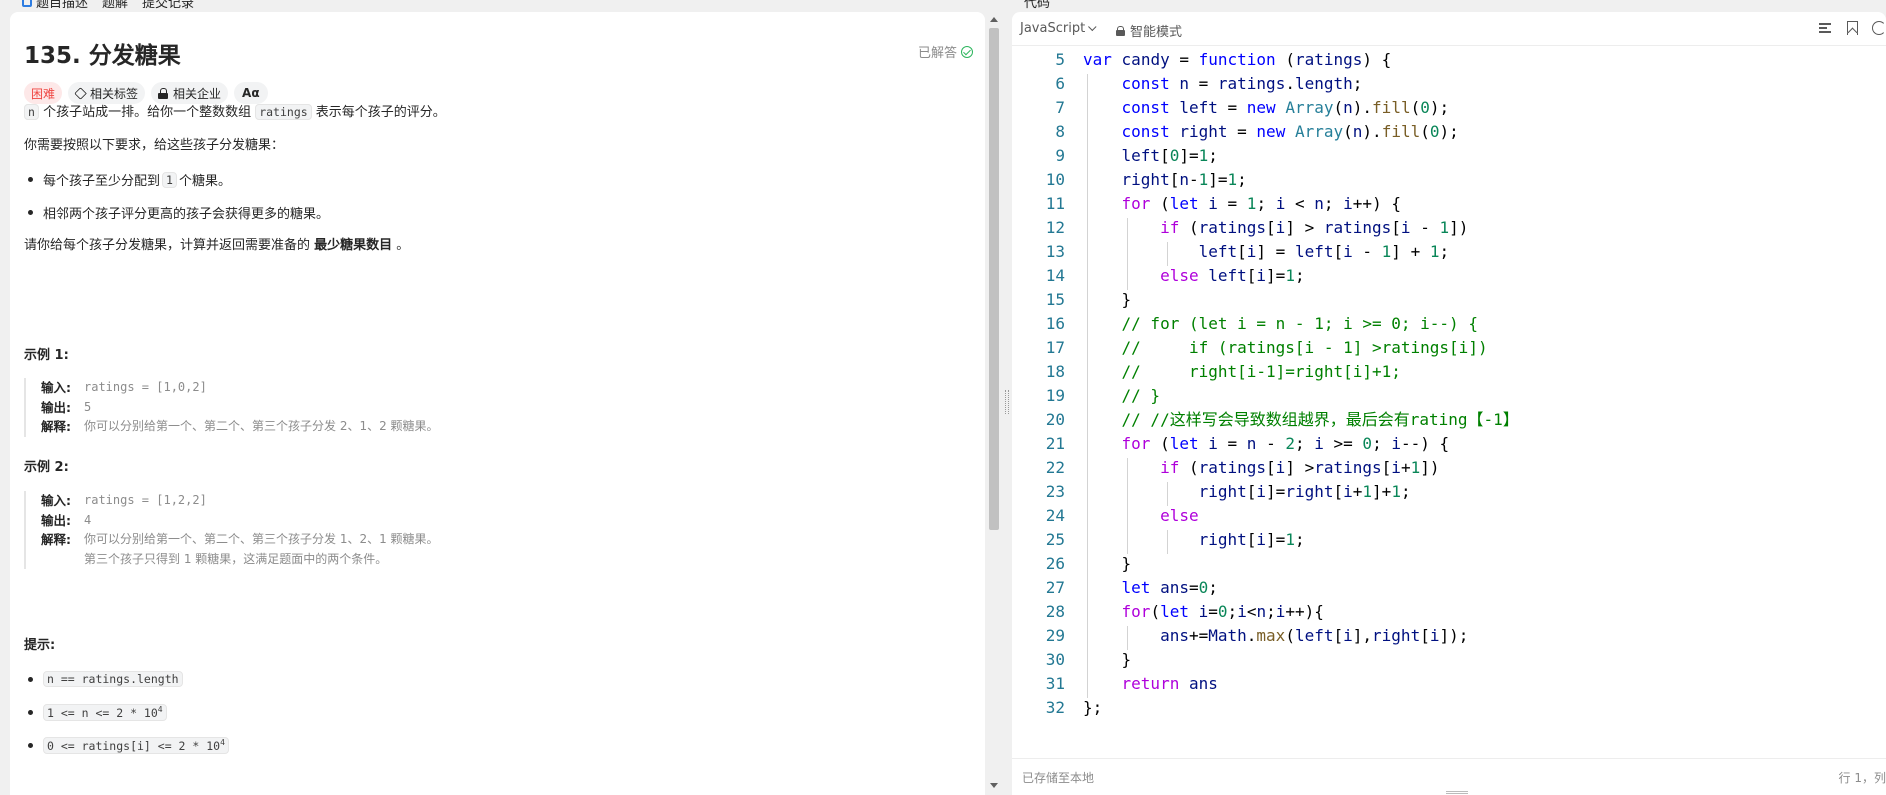 The width and height of the screenshot is (1886, 795). Describe the element at coordinates (160, 709) in the screenshot. I see `constraint-exponent: 4` at that location.